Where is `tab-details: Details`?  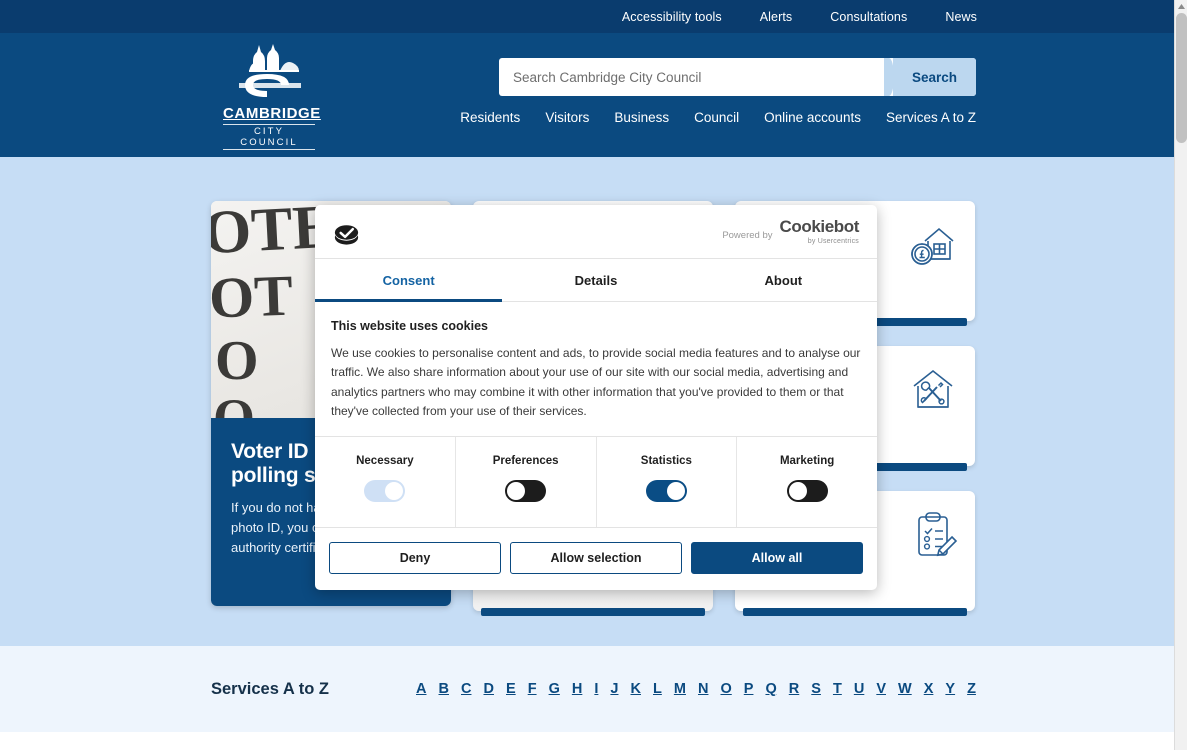
tab-details: Details is located at coordinates (595, 280).